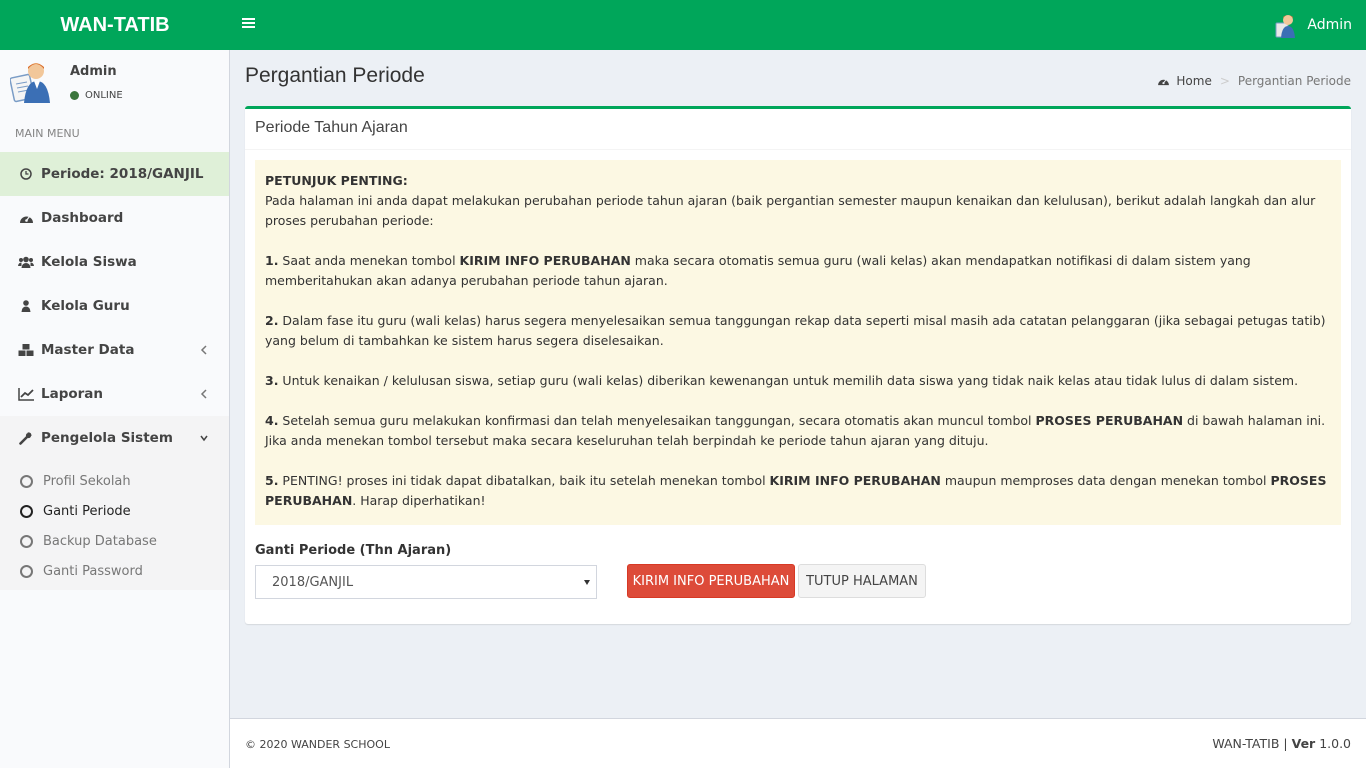 This screenshot has height=768, width=1366. What do you see at coordinates (1281, 743) in the screenshot?
I see `footer-version: WAN-TATIB | Ver 1.0.0` at bounding box center [1281, 743].